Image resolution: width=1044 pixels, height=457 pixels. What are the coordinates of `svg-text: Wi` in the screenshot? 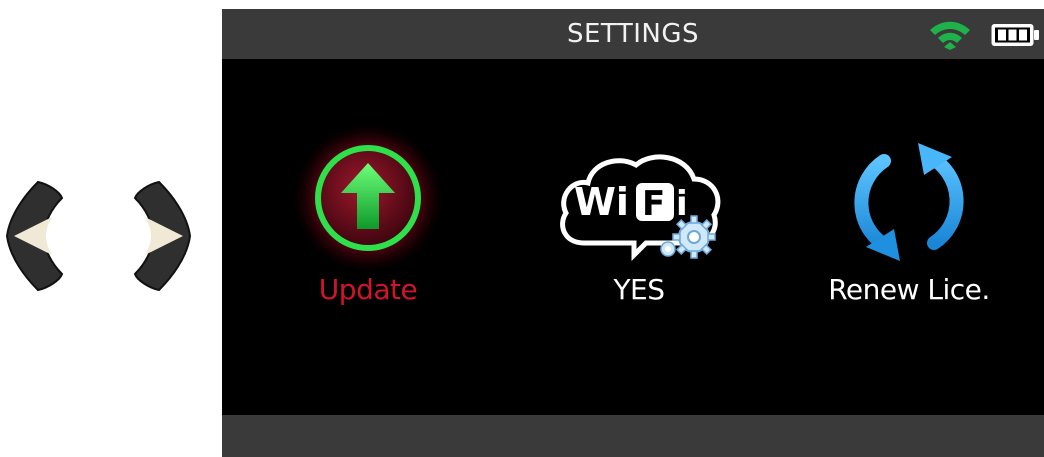 It's located at (601, 202).